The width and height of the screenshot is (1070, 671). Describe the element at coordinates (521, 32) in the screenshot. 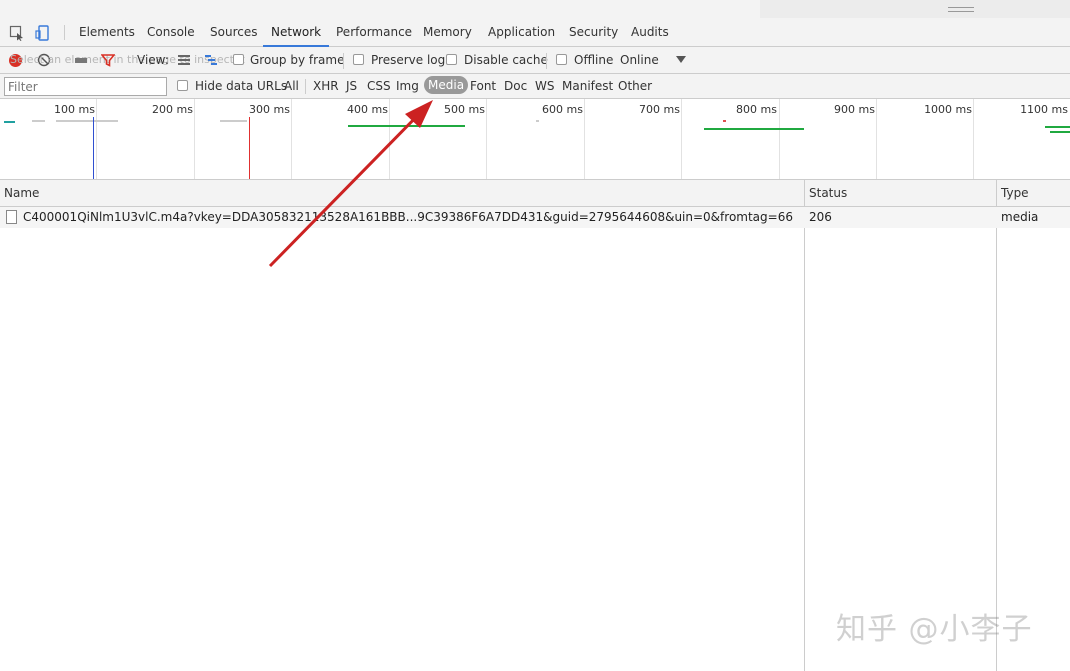

I see `tab-application: Application` at that location.